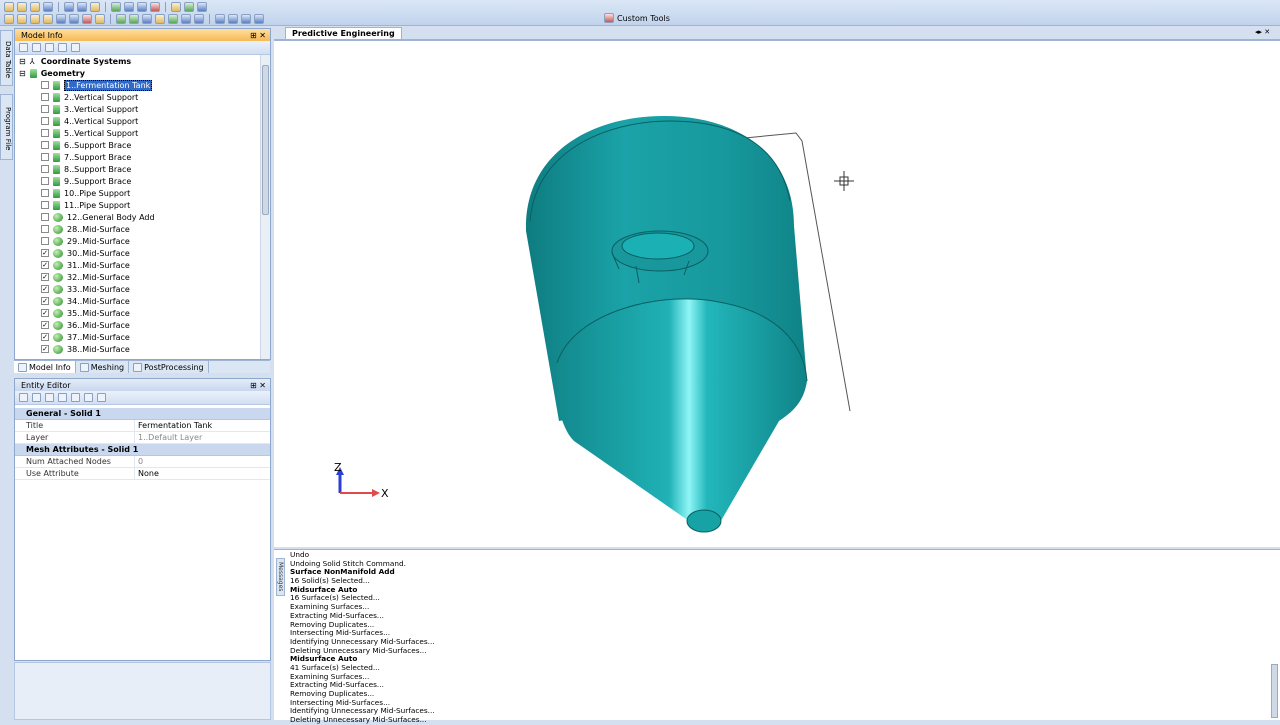 The width and height of the screenshot is (1280, 725). I want to click on delete-icon, so click(155, 6).